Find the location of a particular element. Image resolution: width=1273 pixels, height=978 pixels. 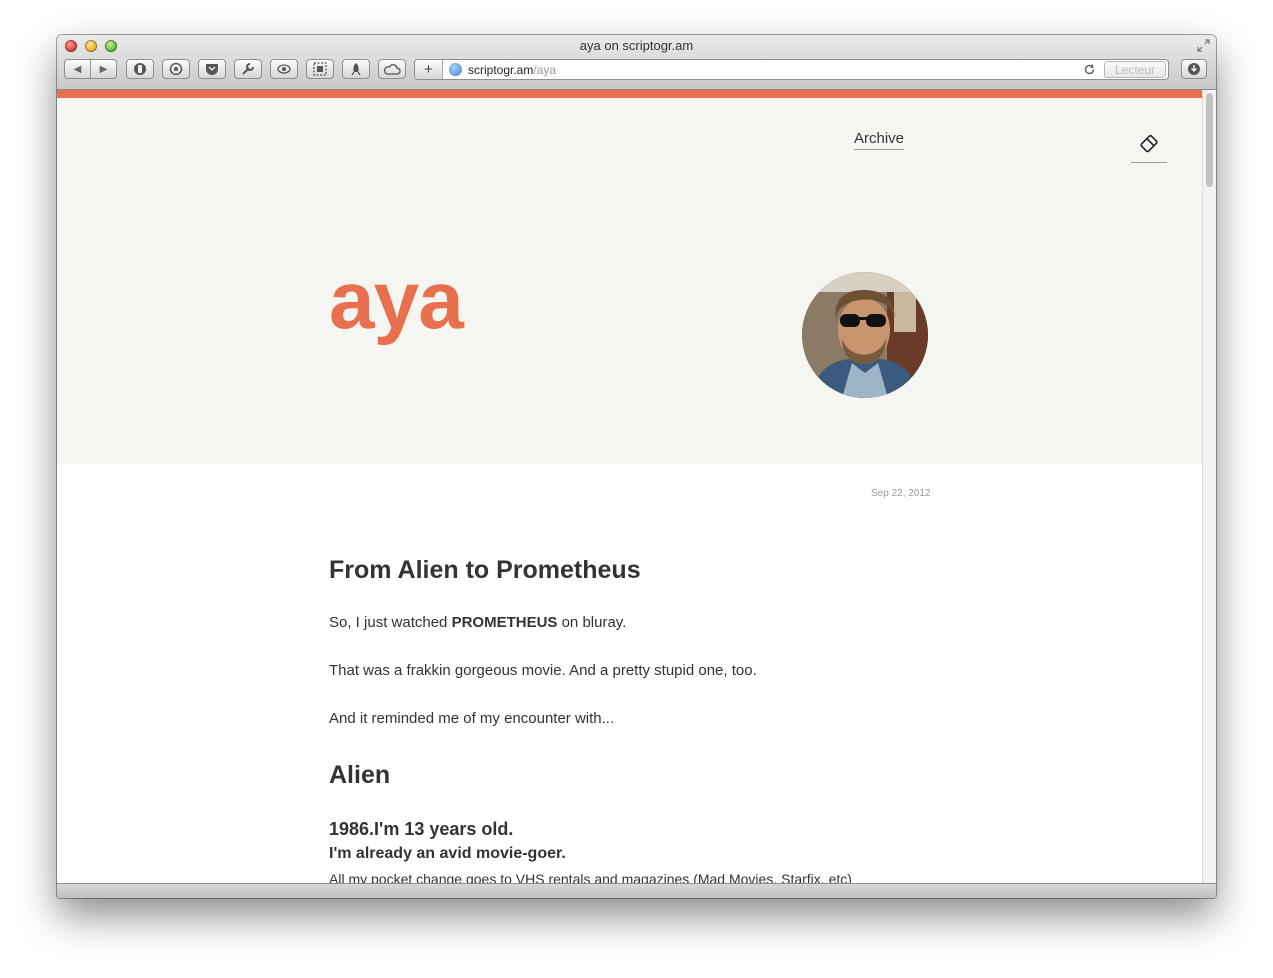

plus-icon: + is located at coordinates (428, 69).